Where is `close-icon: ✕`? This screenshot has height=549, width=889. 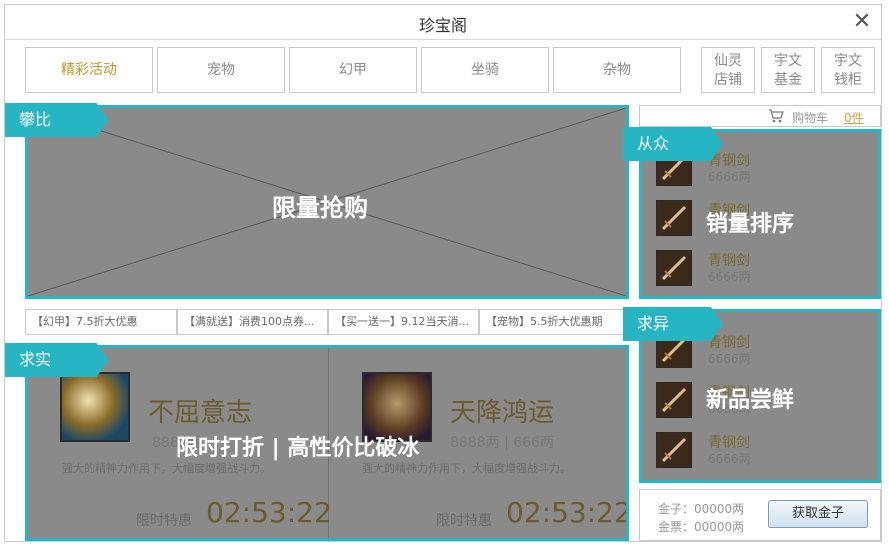 close-icon: ✕ is located at coordinates (862, 22).